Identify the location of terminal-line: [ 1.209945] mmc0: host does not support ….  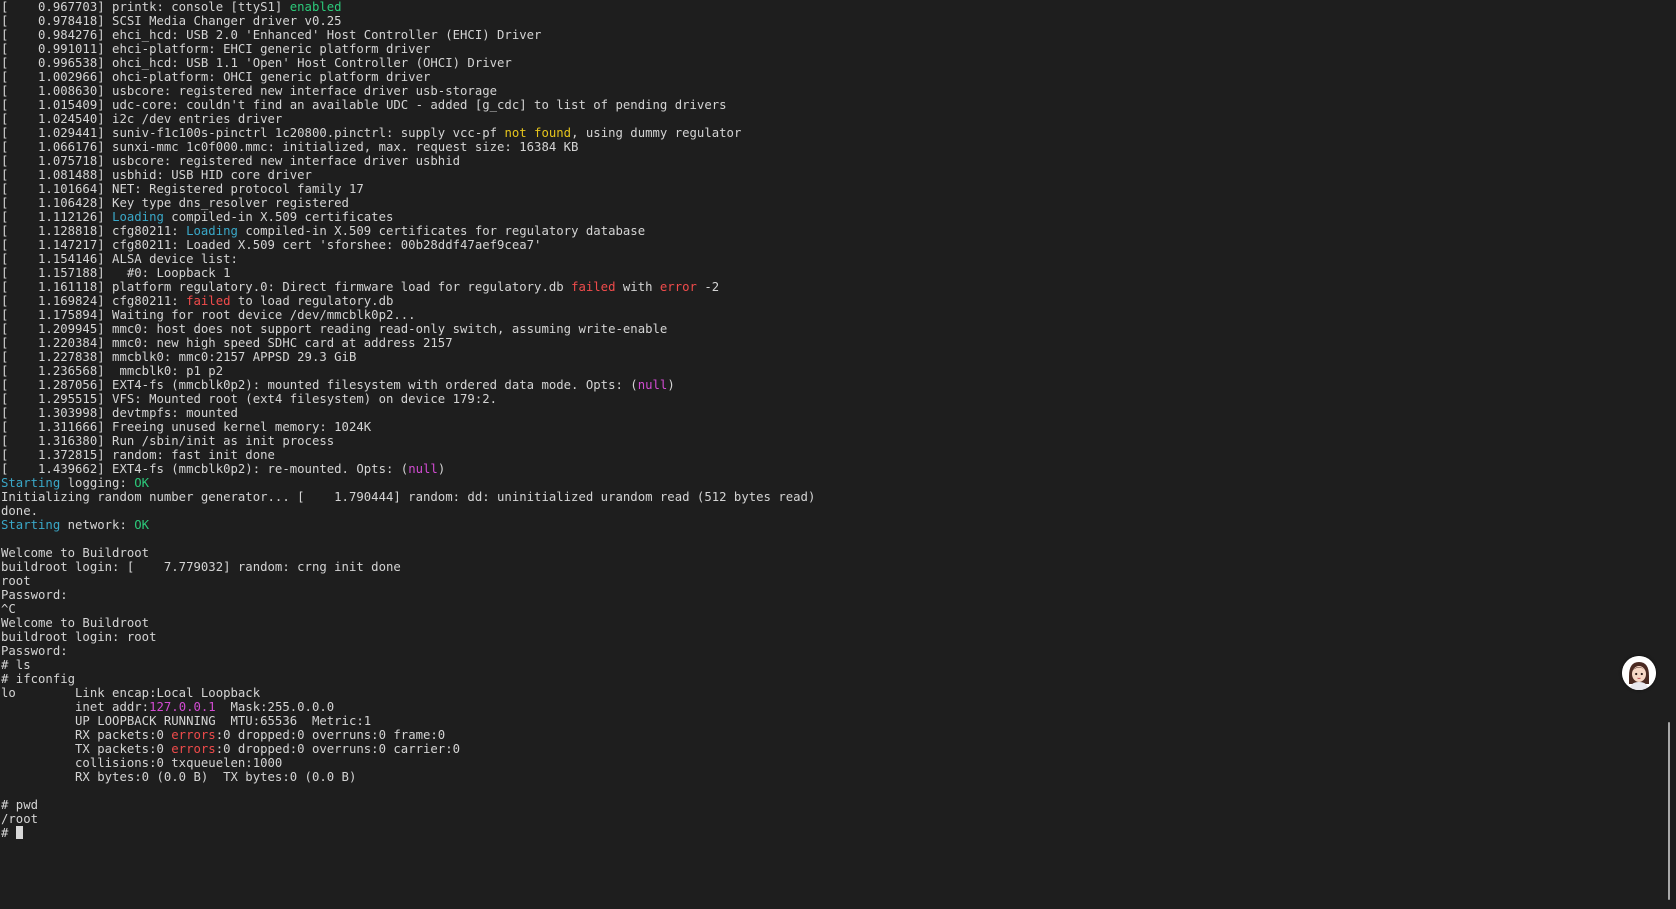
(408, 329).